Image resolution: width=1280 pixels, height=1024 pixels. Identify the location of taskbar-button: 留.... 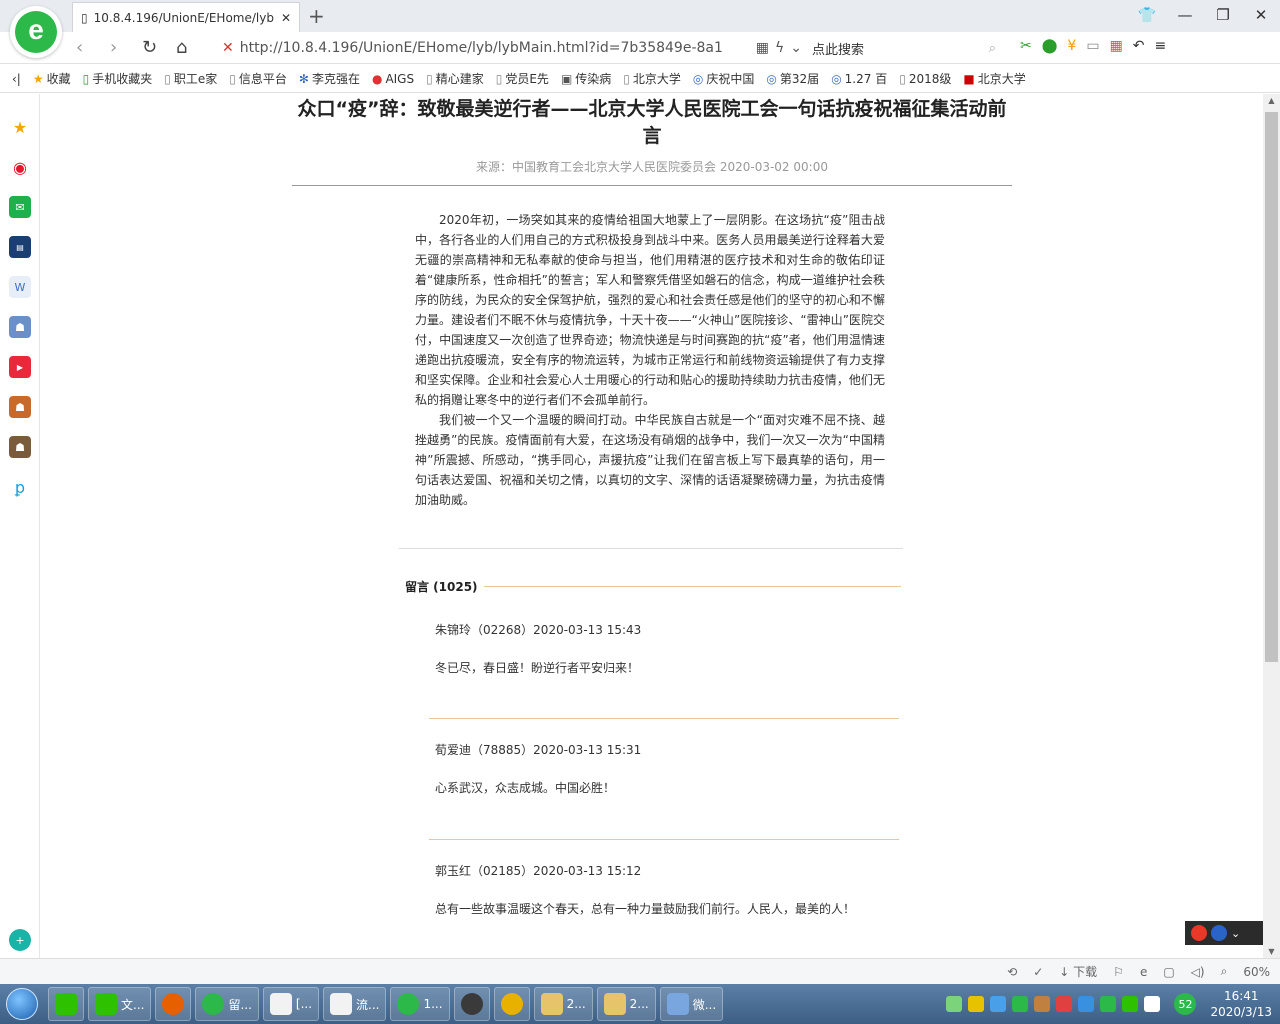
(227, 1004).